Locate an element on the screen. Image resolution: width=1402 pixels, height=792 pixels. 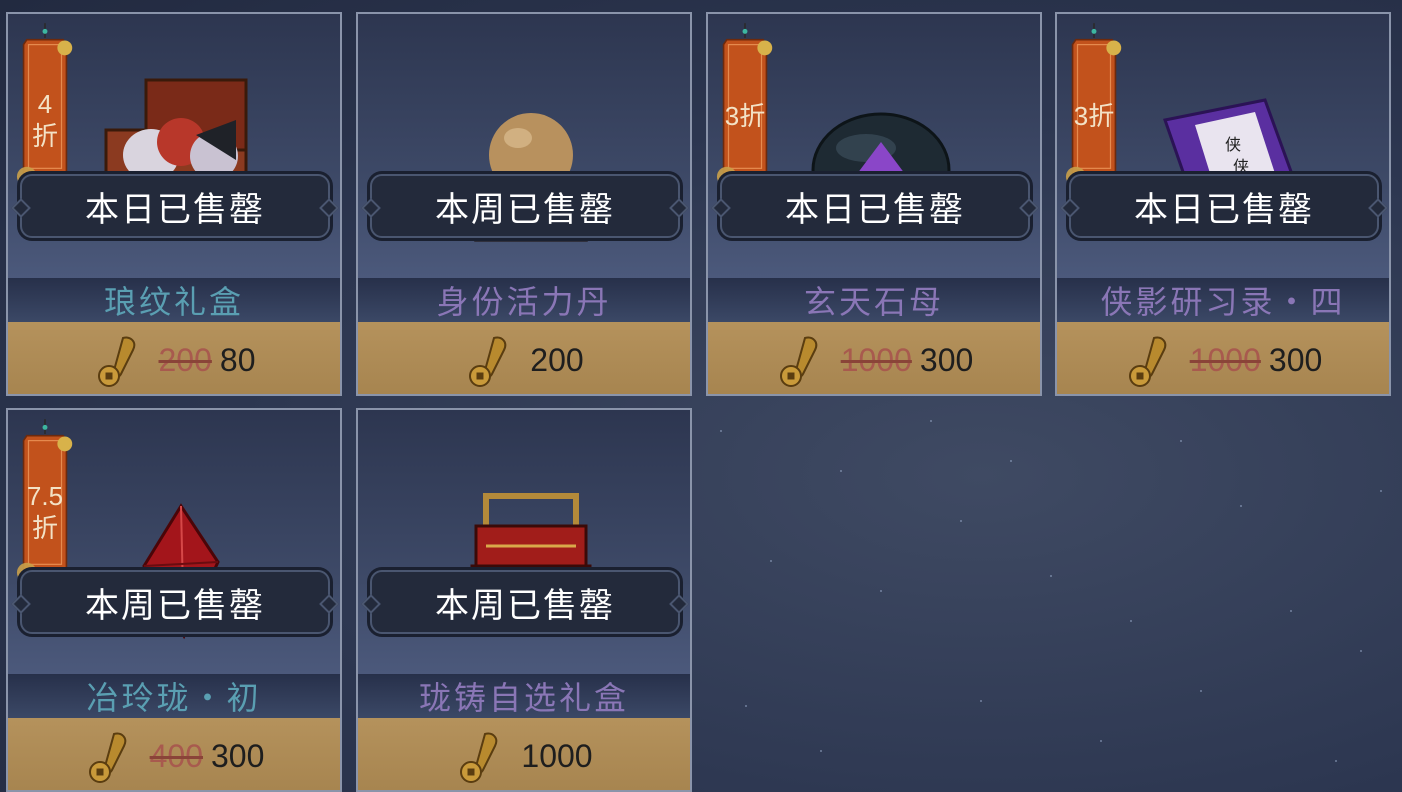
shop-card-5: 7.5 折 本周已售罄 冶玲珑・初 400 300 is located at coordinates (174, 600).